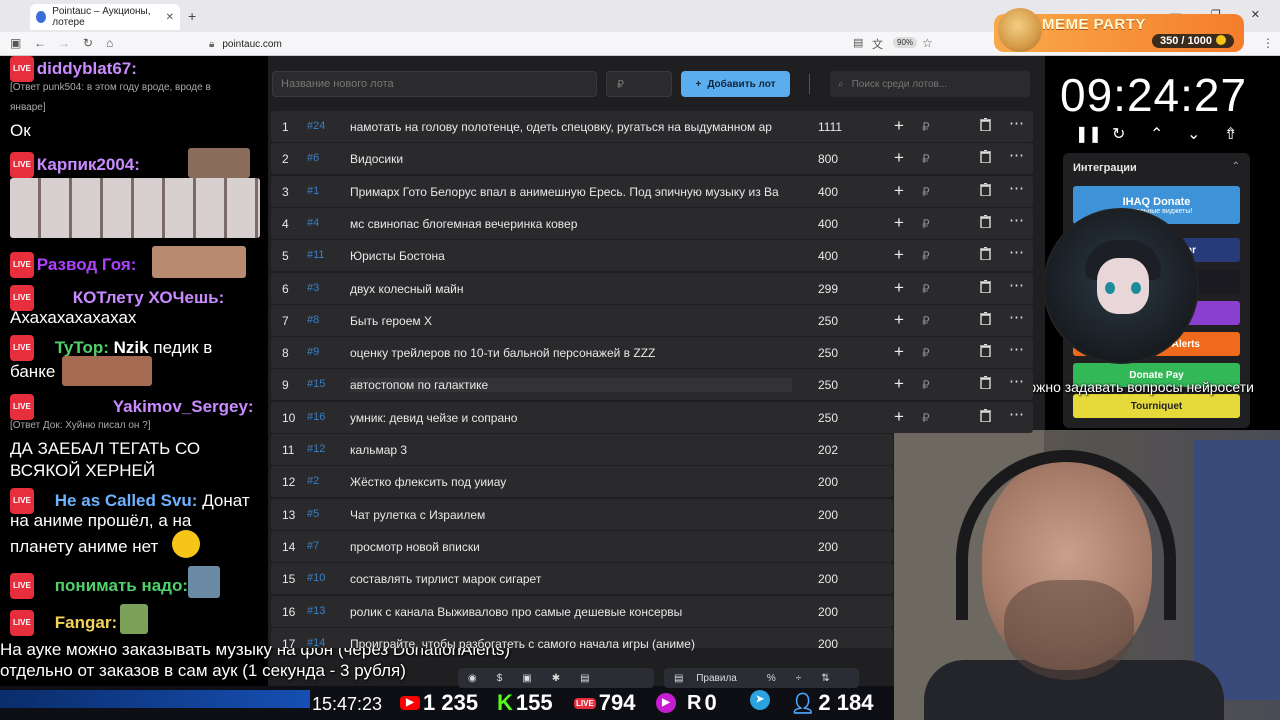  I want to click on lot-name: двух колесный майн, so click(571, 289).